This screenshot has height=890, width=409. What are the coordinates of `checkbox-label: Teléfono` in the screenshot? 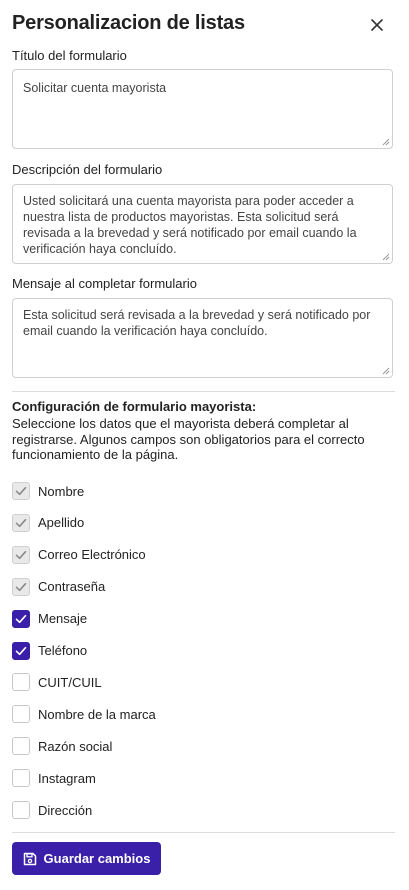 It's located at (63, 650).